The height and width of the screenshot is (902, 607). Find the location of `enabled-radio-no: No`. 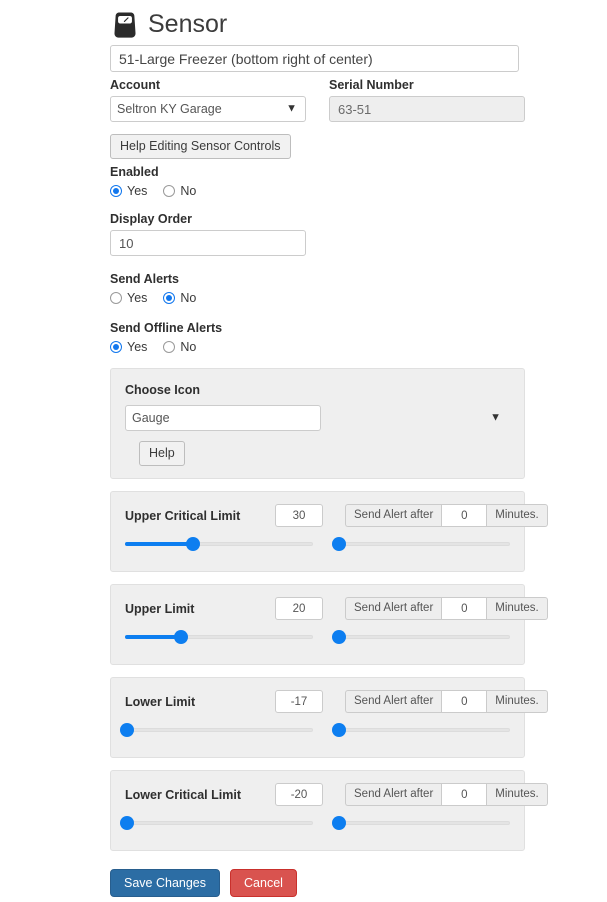

enabled-radio-no: No is located at coordinates (179, 191).